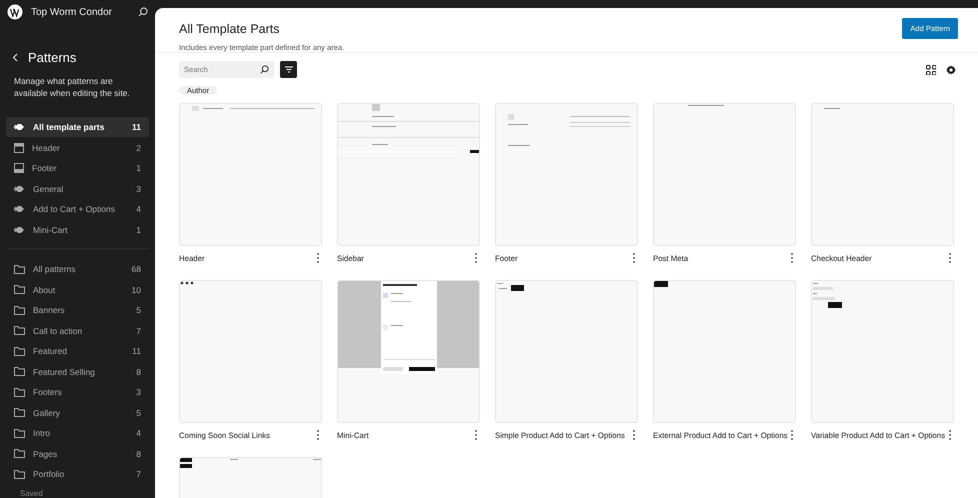  Describe the element at coordinates (77, 230) in the screenshot. I see `nav-item: Mini-Cart 1` at that location.